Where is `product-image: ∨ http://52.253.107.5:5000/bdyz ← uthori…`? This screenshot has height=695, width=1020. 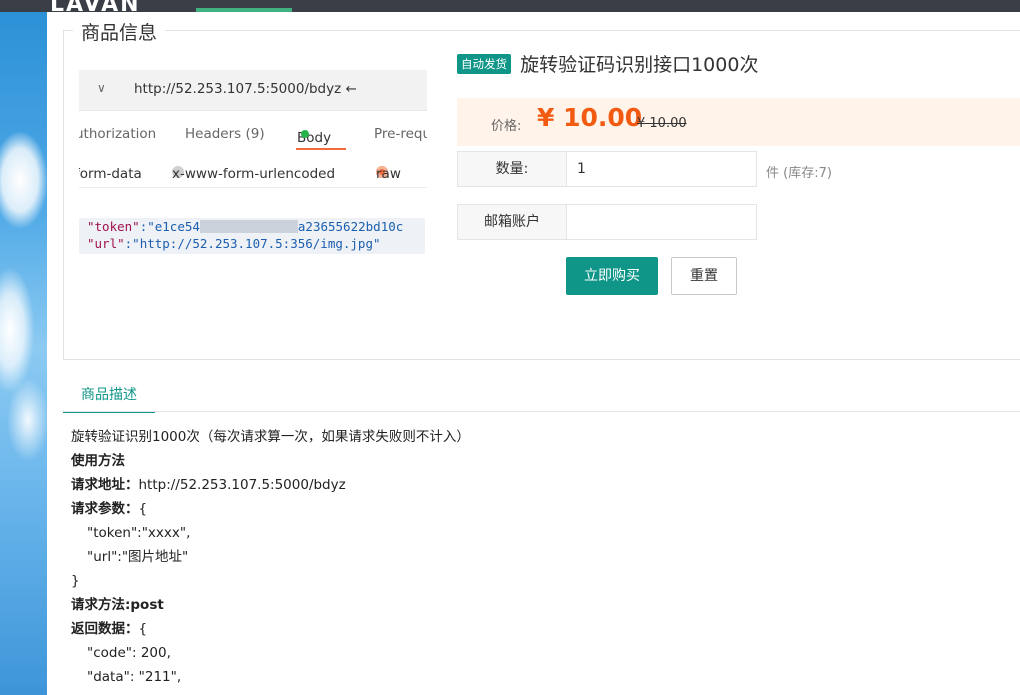 product-image: ∨ http://52.253.107.5:5000/bdyz ← uthori… is located at coordinates (253, 168).